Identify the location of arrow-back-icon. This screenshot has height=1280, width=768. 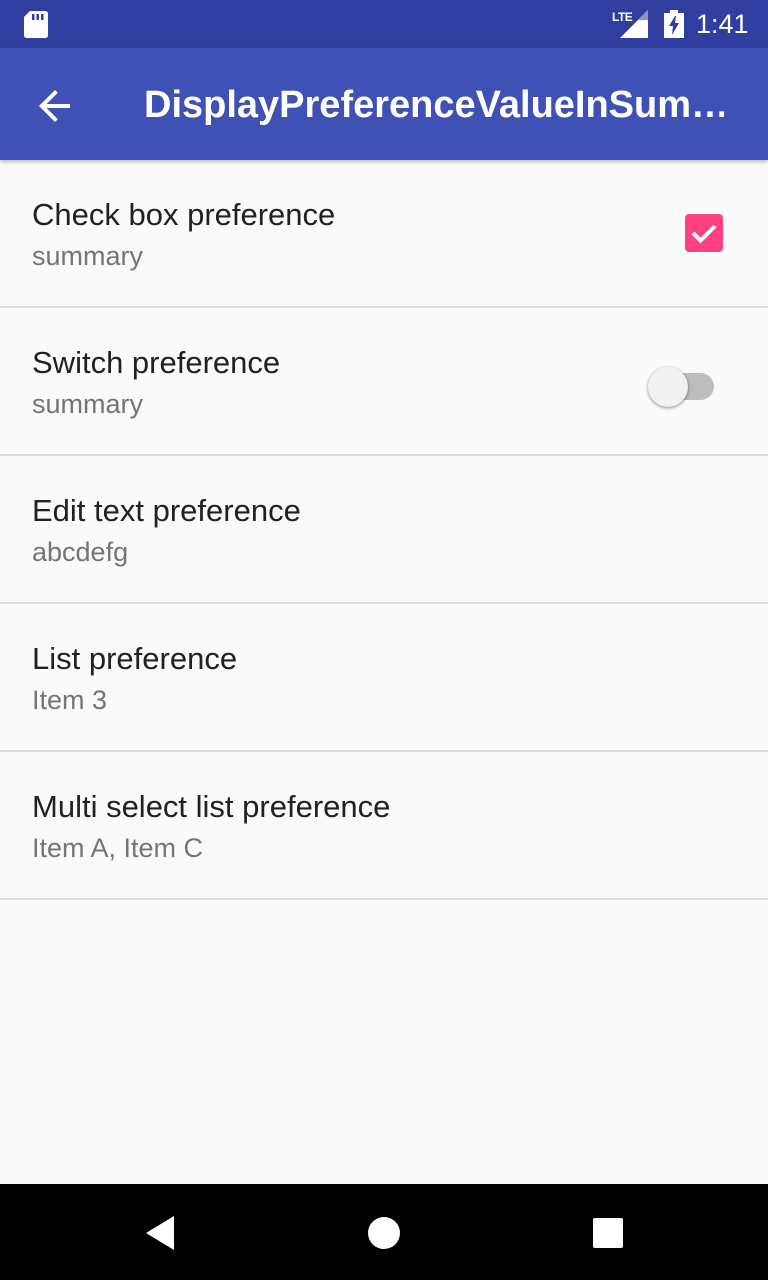
(54, 106).